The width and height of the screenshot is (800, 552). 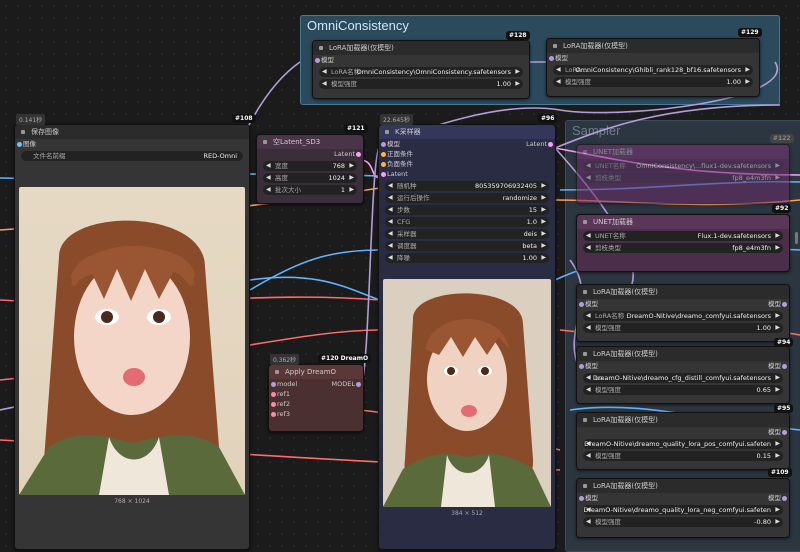 What do you see at coordinates (683, 236) in the screenshot?
I see `unet-name-widget: ◀ UNET名称 Flux.1-dev.safetensors ▶` at bounding box center [683, 236].